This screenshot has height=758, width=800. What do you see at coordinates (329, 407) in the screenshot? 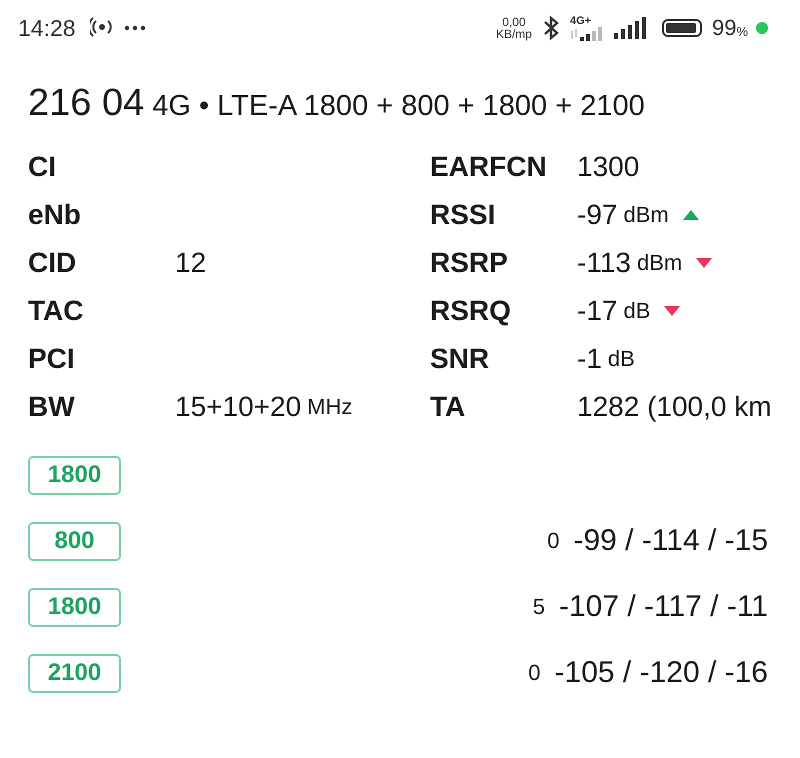
I see `field-unit: MHz` at bounding box center [329, 407].